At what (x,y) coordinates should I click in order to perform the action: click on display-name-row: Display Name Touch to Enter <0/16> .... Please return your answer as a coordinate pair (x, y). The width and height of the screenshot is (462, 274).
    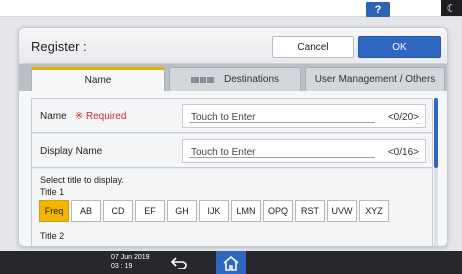
    Looking at the image, I should click on (232, 151).